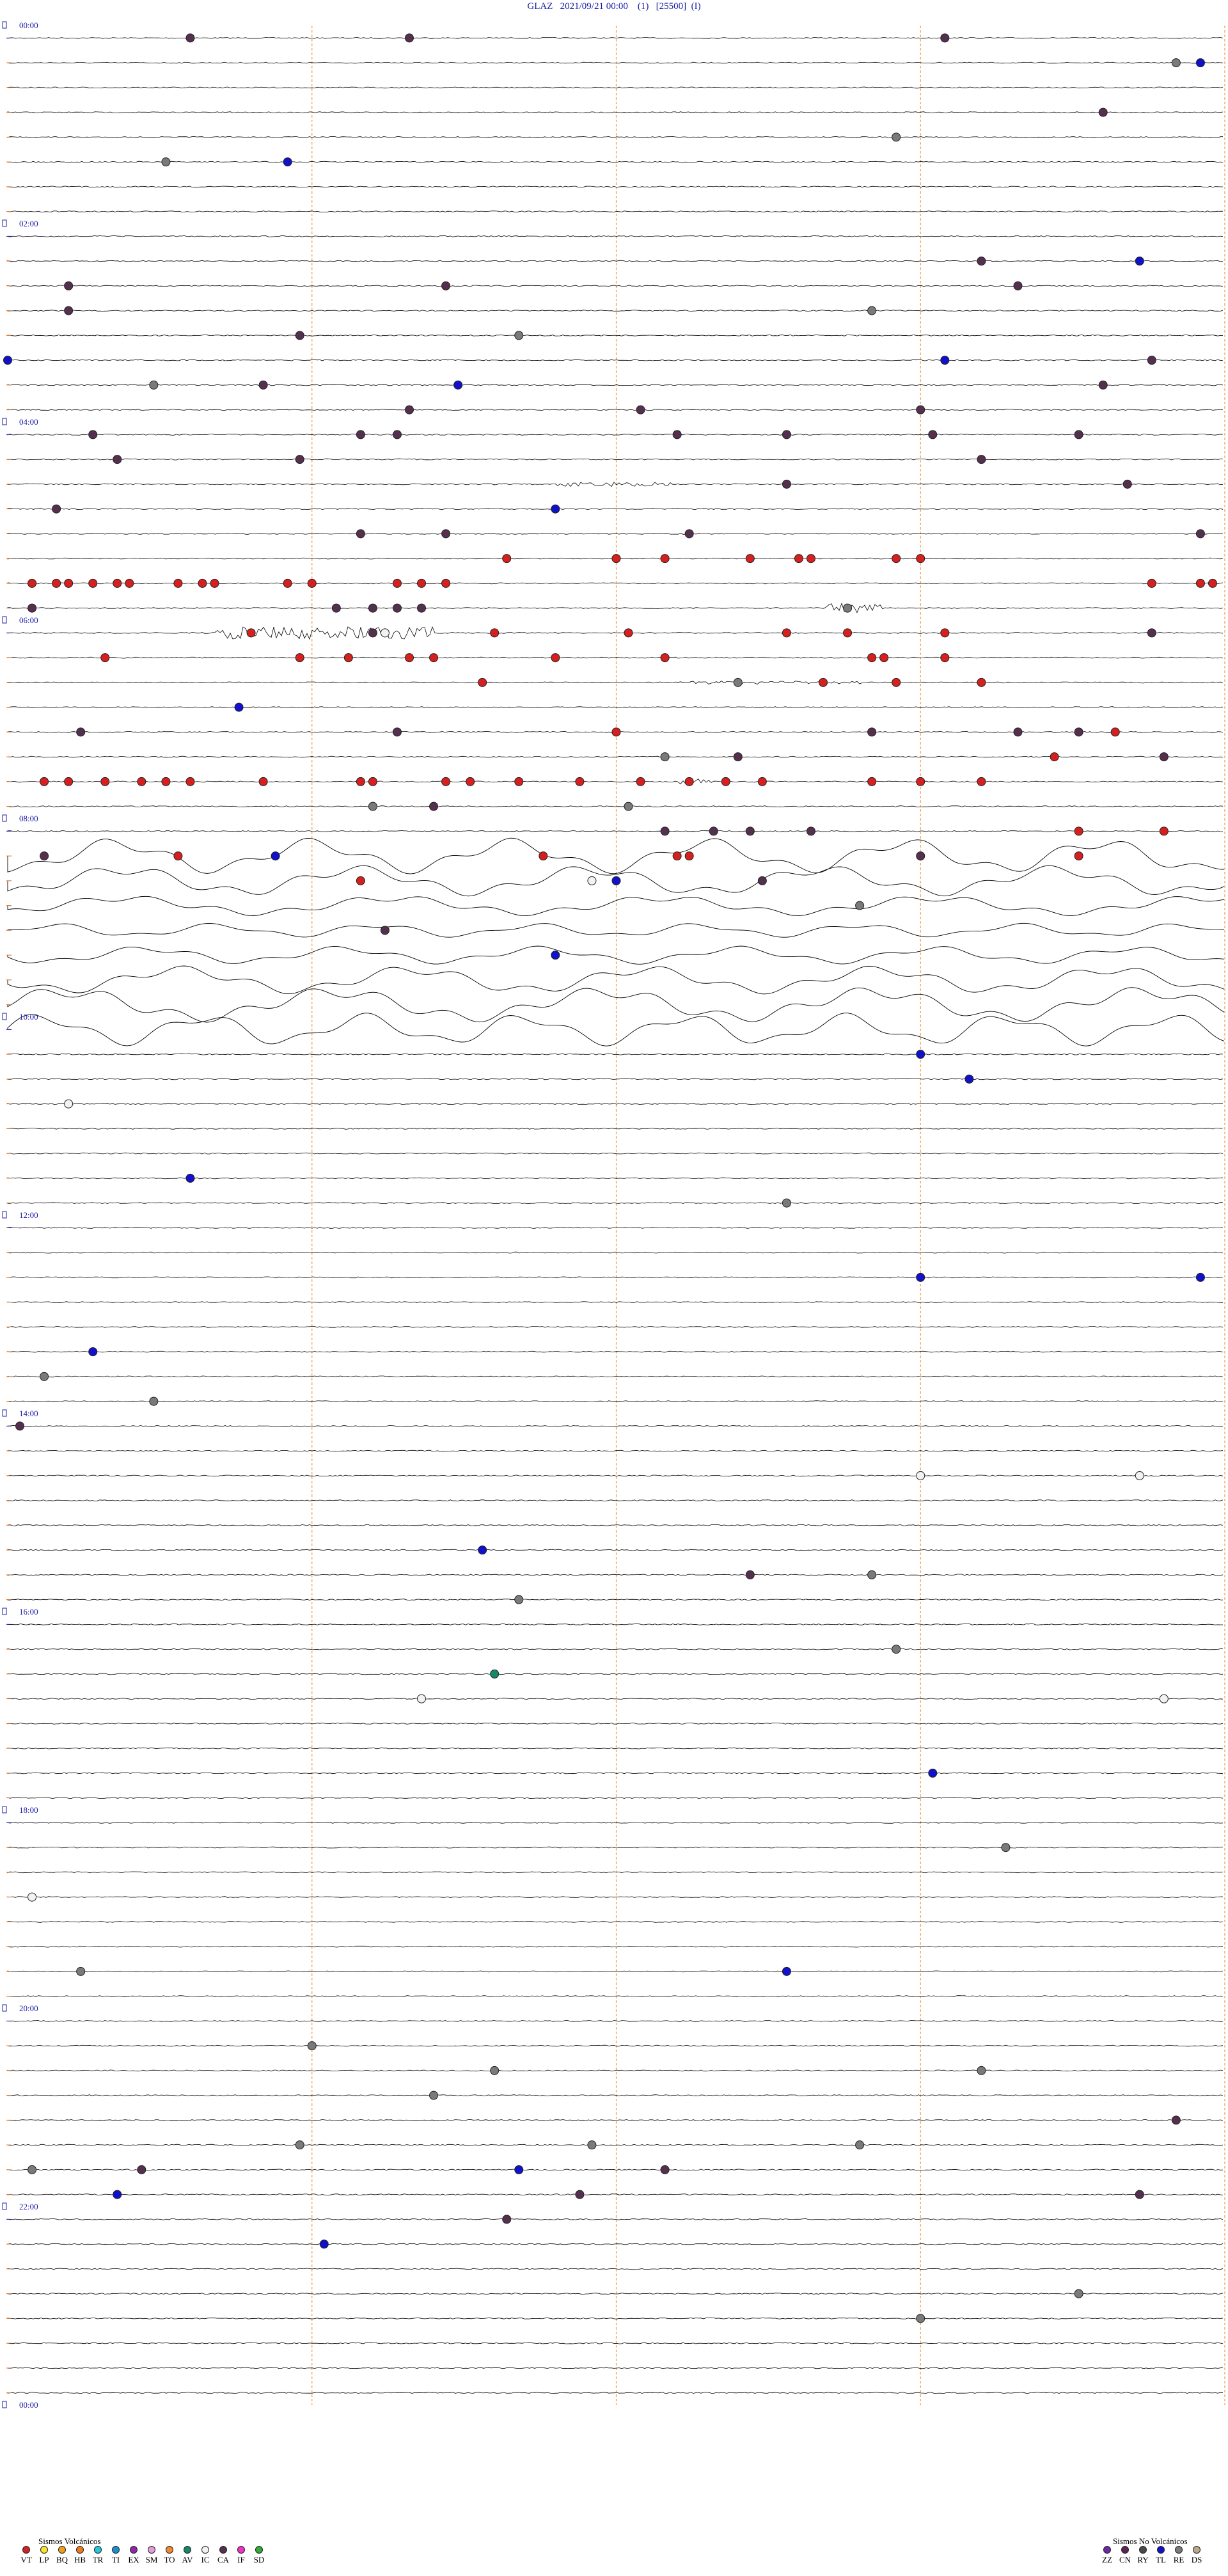 The width and height of the screenshot is (1228, 2576). Describe the element at coordinates (1125, 2555) in the screenshot. I see `legend-item-cn: CN` at that location.